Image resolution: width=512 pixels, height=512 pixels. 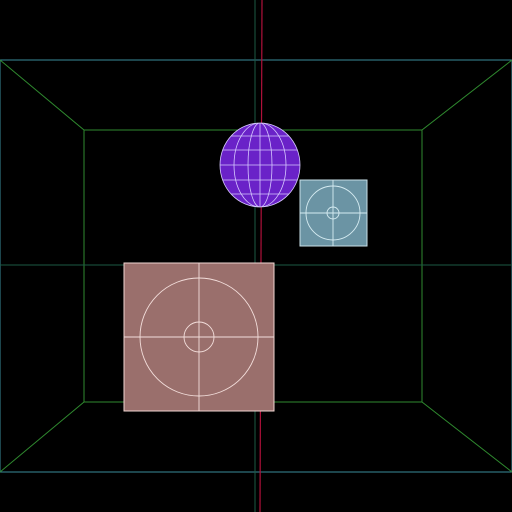 What do you see at coordinates (261, 256) in the screenshot?
I see `vertical-axis` at bounding box center [261, 256].